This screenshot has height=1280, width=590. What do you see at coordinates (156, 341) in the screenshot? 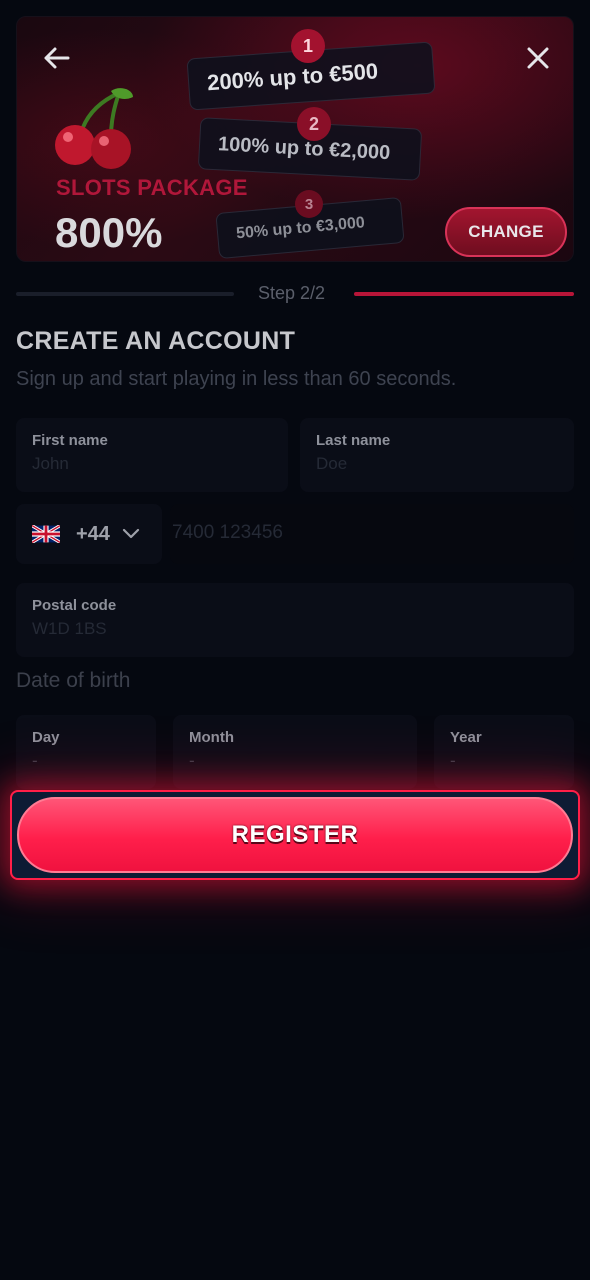
I see `page-title: CREATE AN ACCOUNT` at bounding box center [156, 341].